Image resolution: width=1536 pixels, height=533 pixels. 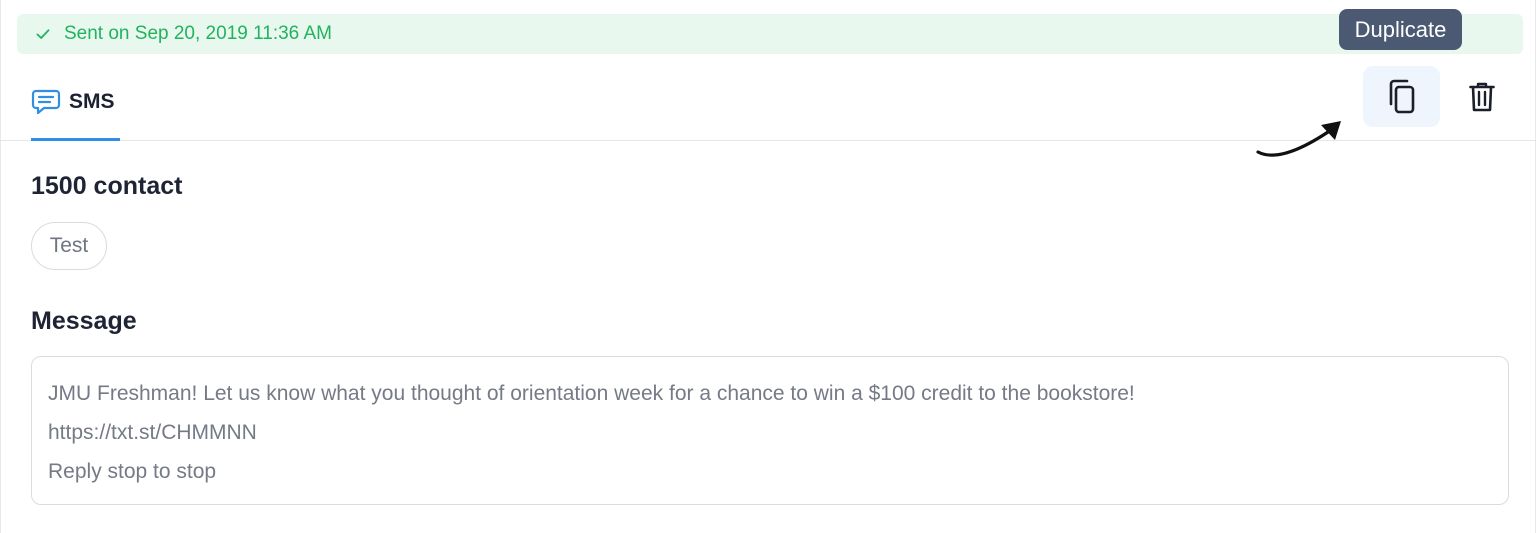 I want to click on tab-sms: SMS, so click(x=75, y=103).